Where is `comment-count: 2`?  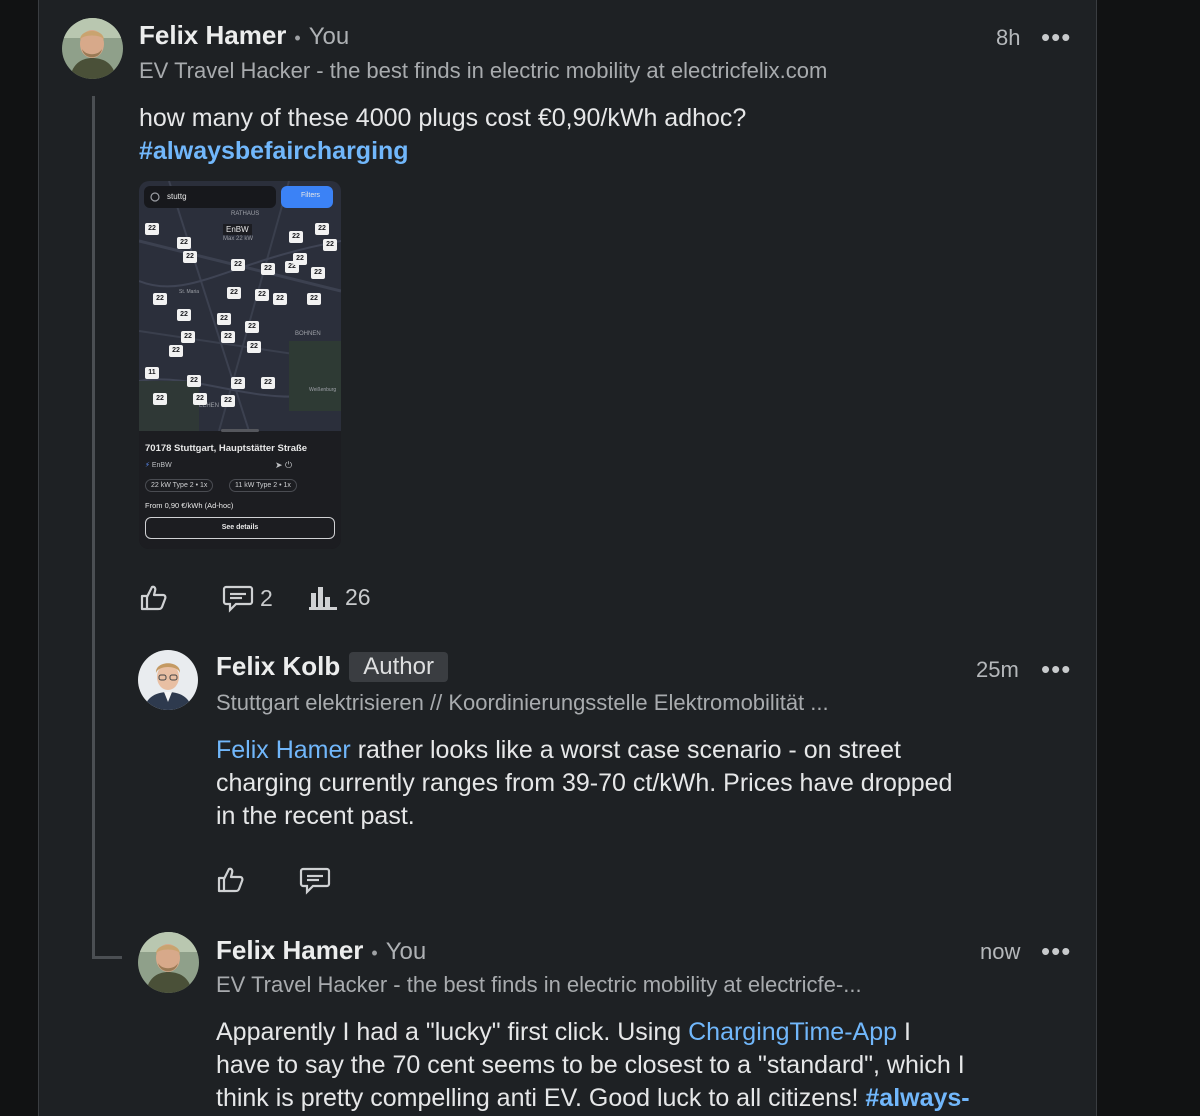
comment-count: 2 is located at coordinates (266, 597).